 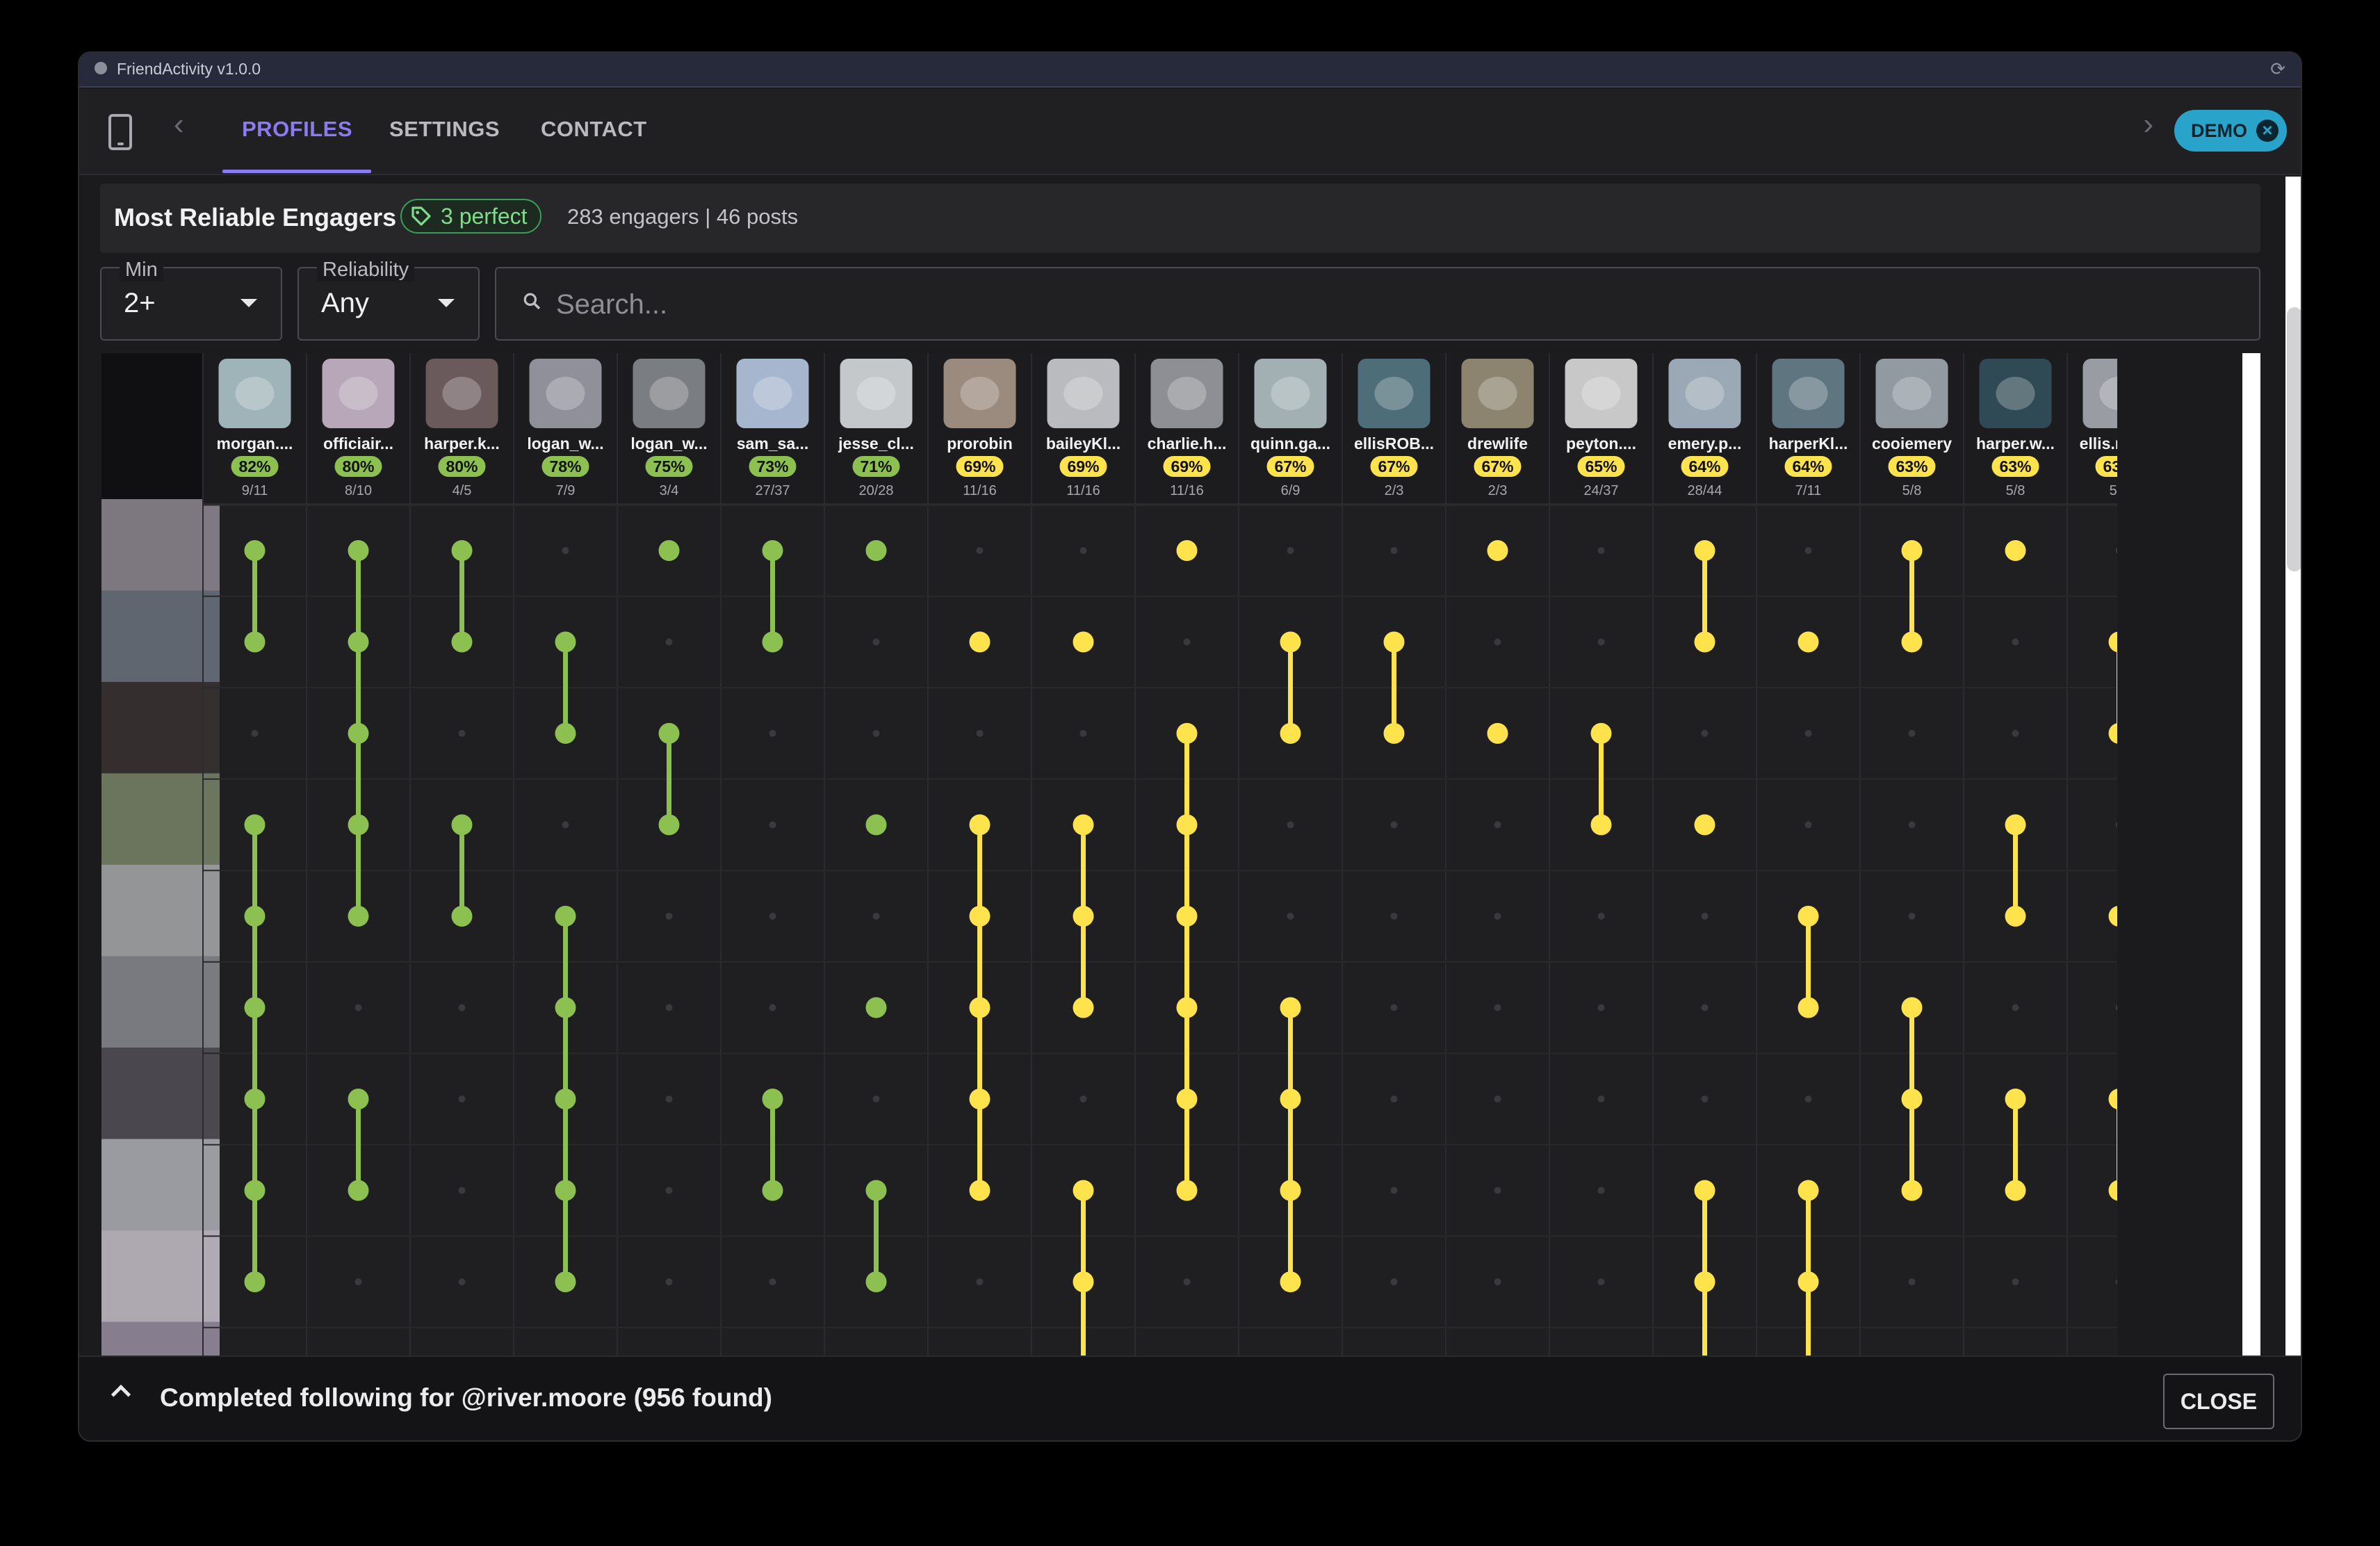 I want to click on tab-contact: CONTACT, so click(x=594, y=129).